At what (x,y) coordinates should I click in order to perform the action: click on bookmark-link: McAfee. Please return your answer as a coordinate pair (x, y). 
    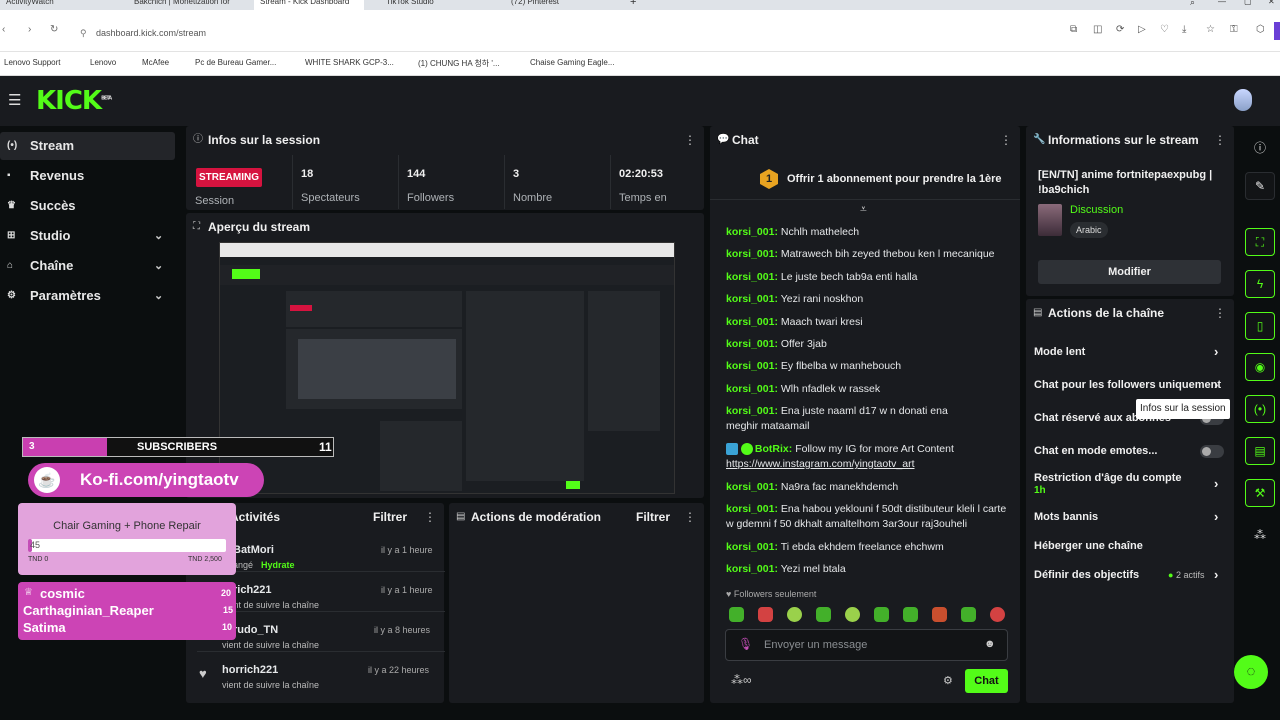
    Looking at the image, I should click on (155, 62).